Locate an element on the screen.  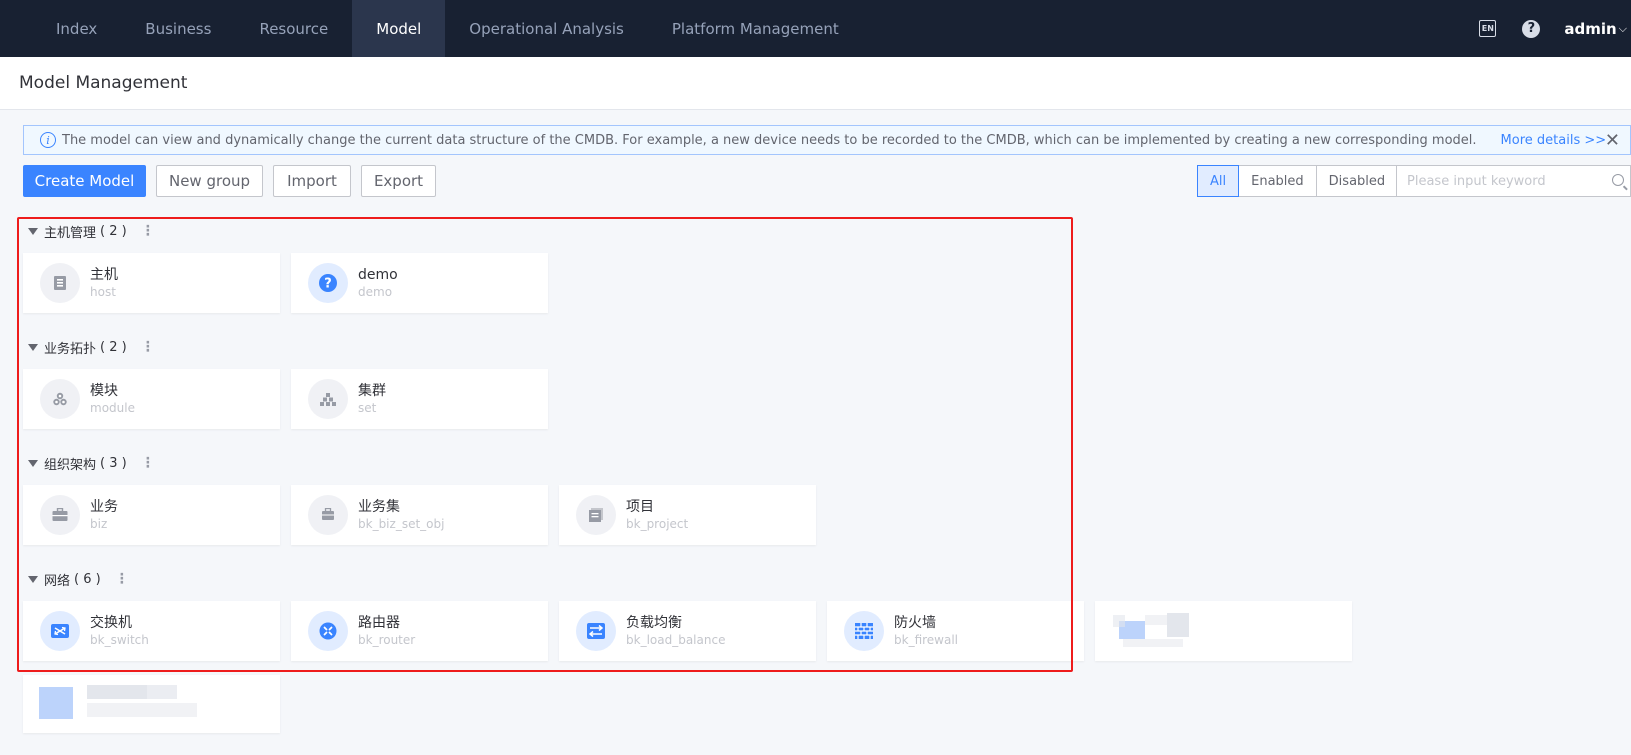
group-header-host-management: 主机管理 ( 2 ) ⋮ is located at coordinates (91, 231).